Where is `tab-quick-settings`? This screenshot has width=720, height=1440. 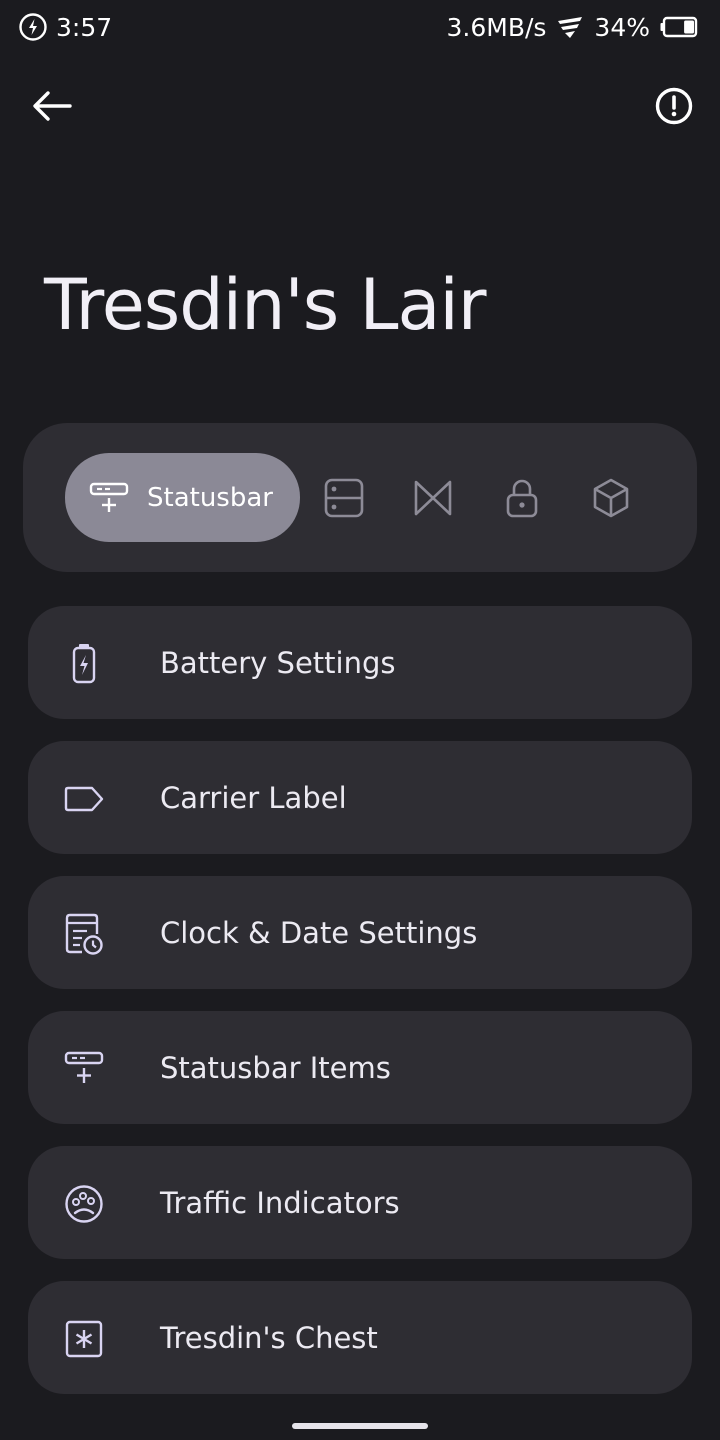
tab-quick-settings is located at coordinates (344, 498).